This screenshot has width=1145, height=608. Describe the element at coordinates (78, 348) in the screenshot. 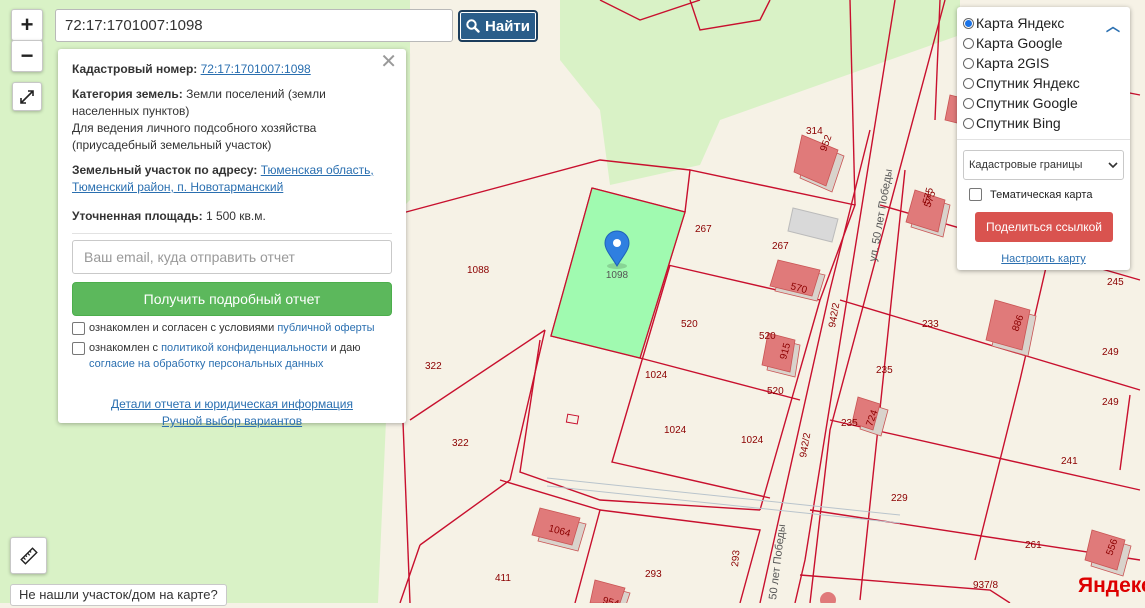

I see `privacy-checkbox` at that location.